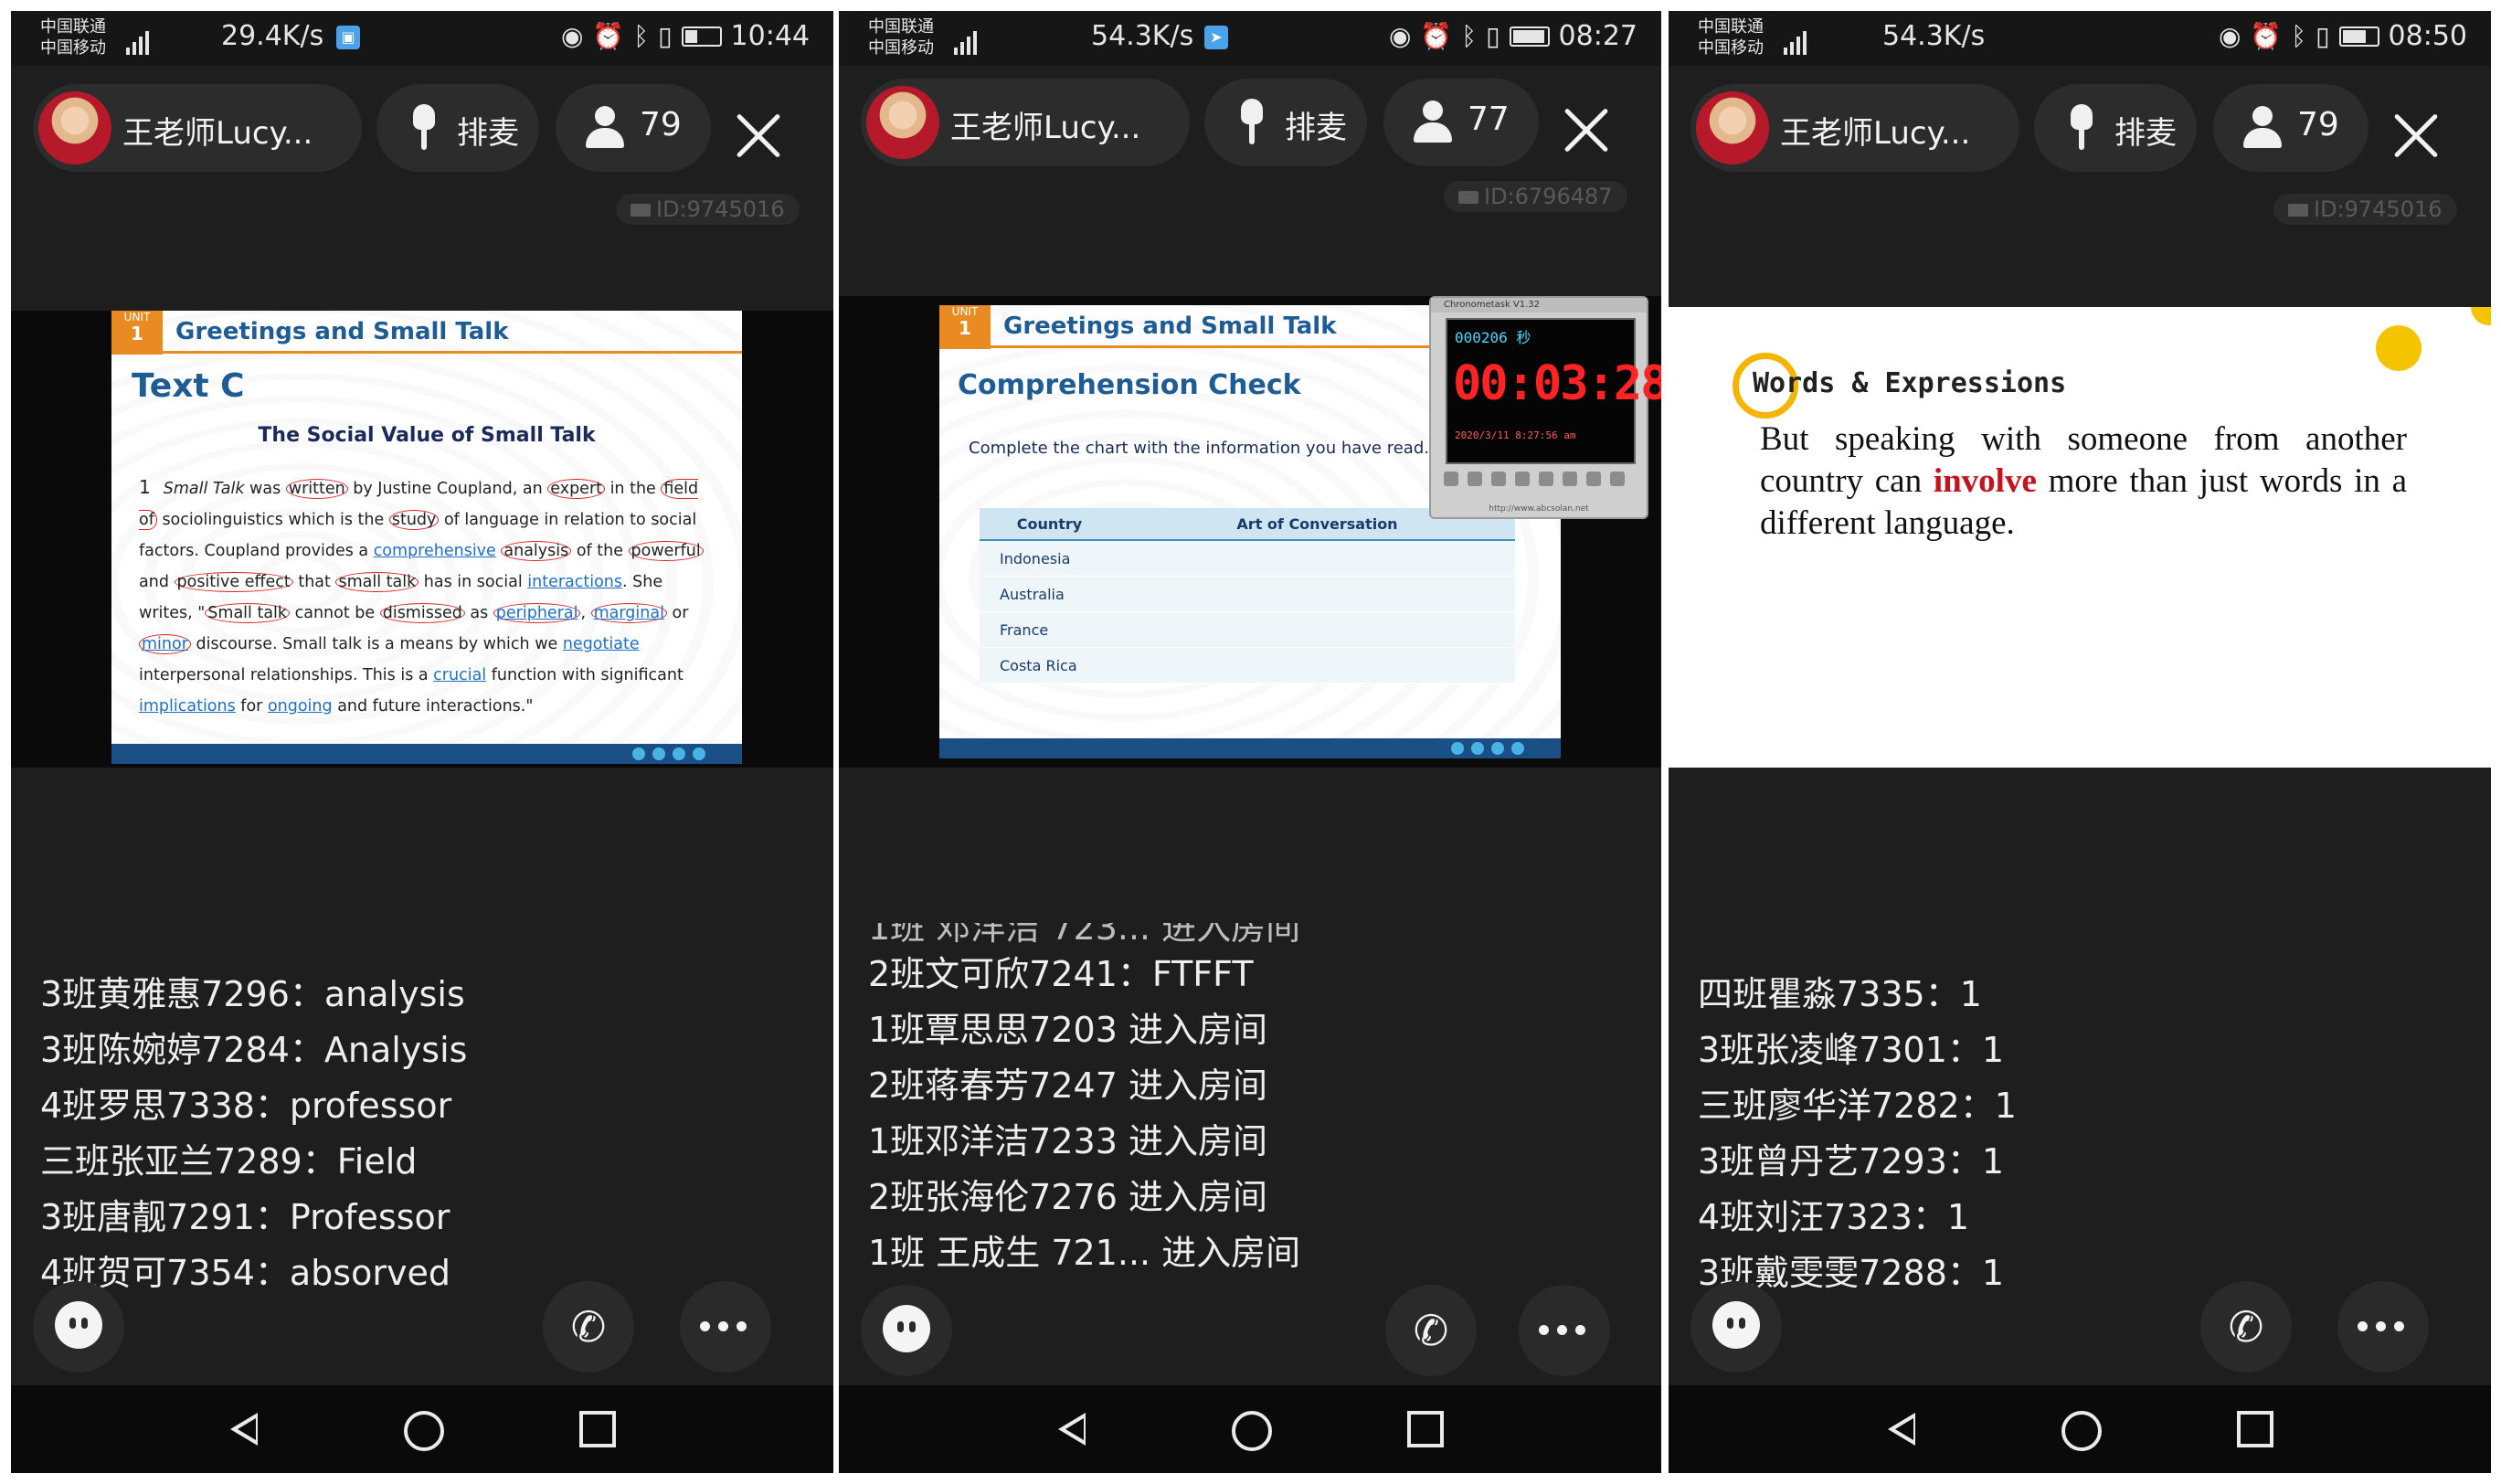  I want to click on table-cell: Indonesia, so click(1049, 558).